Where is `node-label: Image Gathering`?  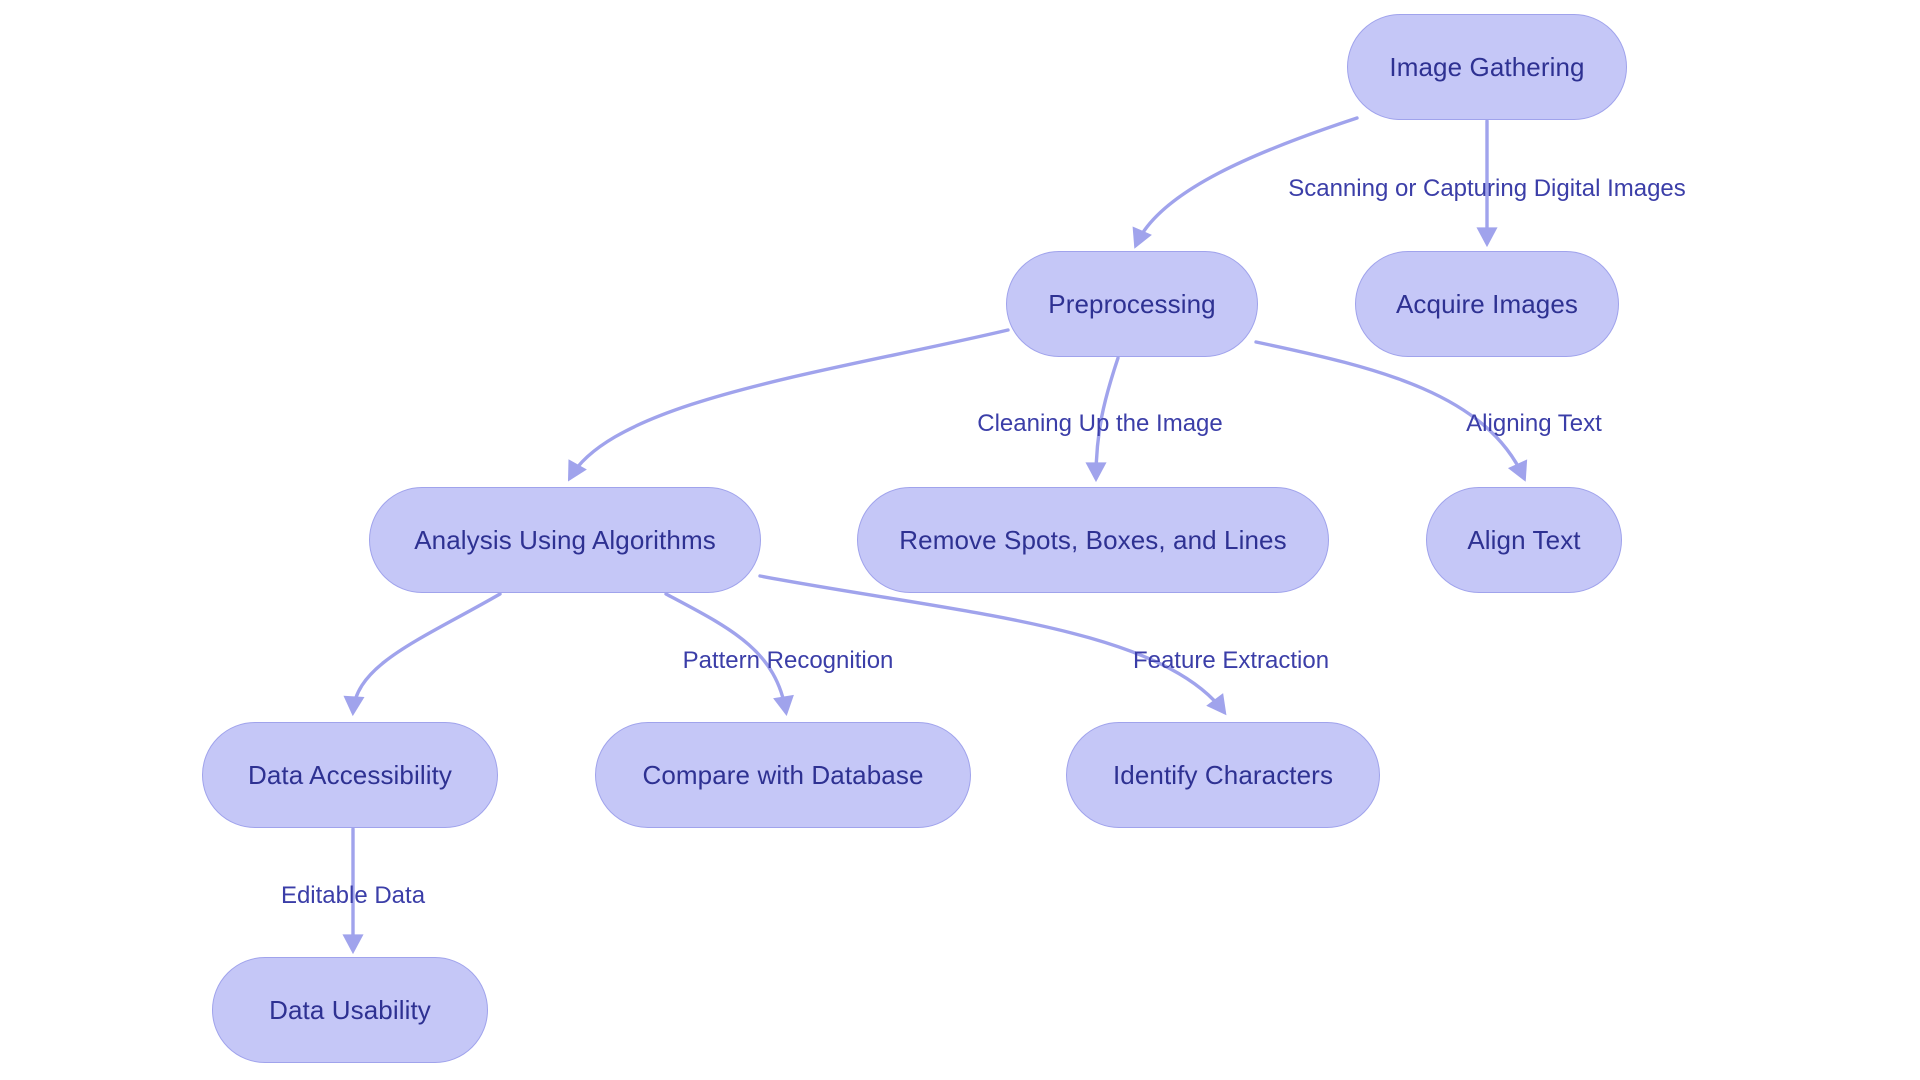 node-label: Image Gathering is located at coordinates (1487, 67).